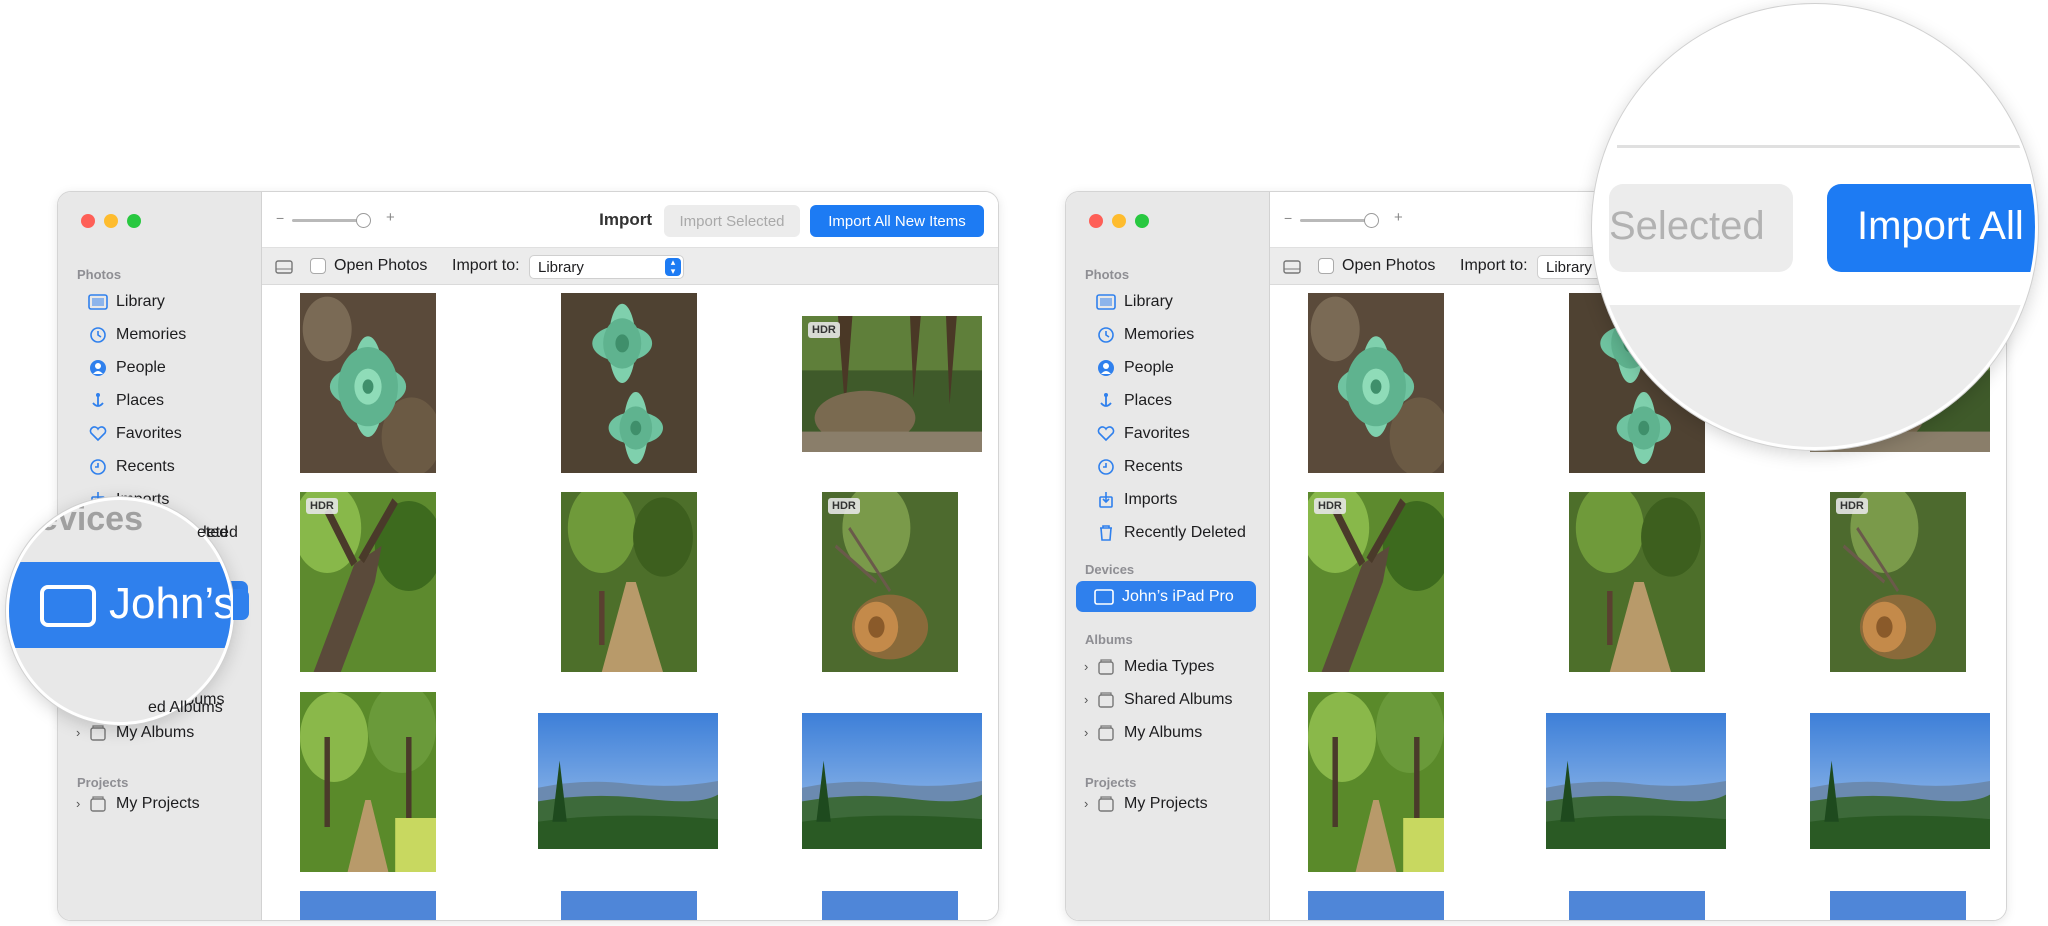 Image resolution: width=2048 pixels, height=926 pixels. I want to click on trash-icon, so click(1106, 533).